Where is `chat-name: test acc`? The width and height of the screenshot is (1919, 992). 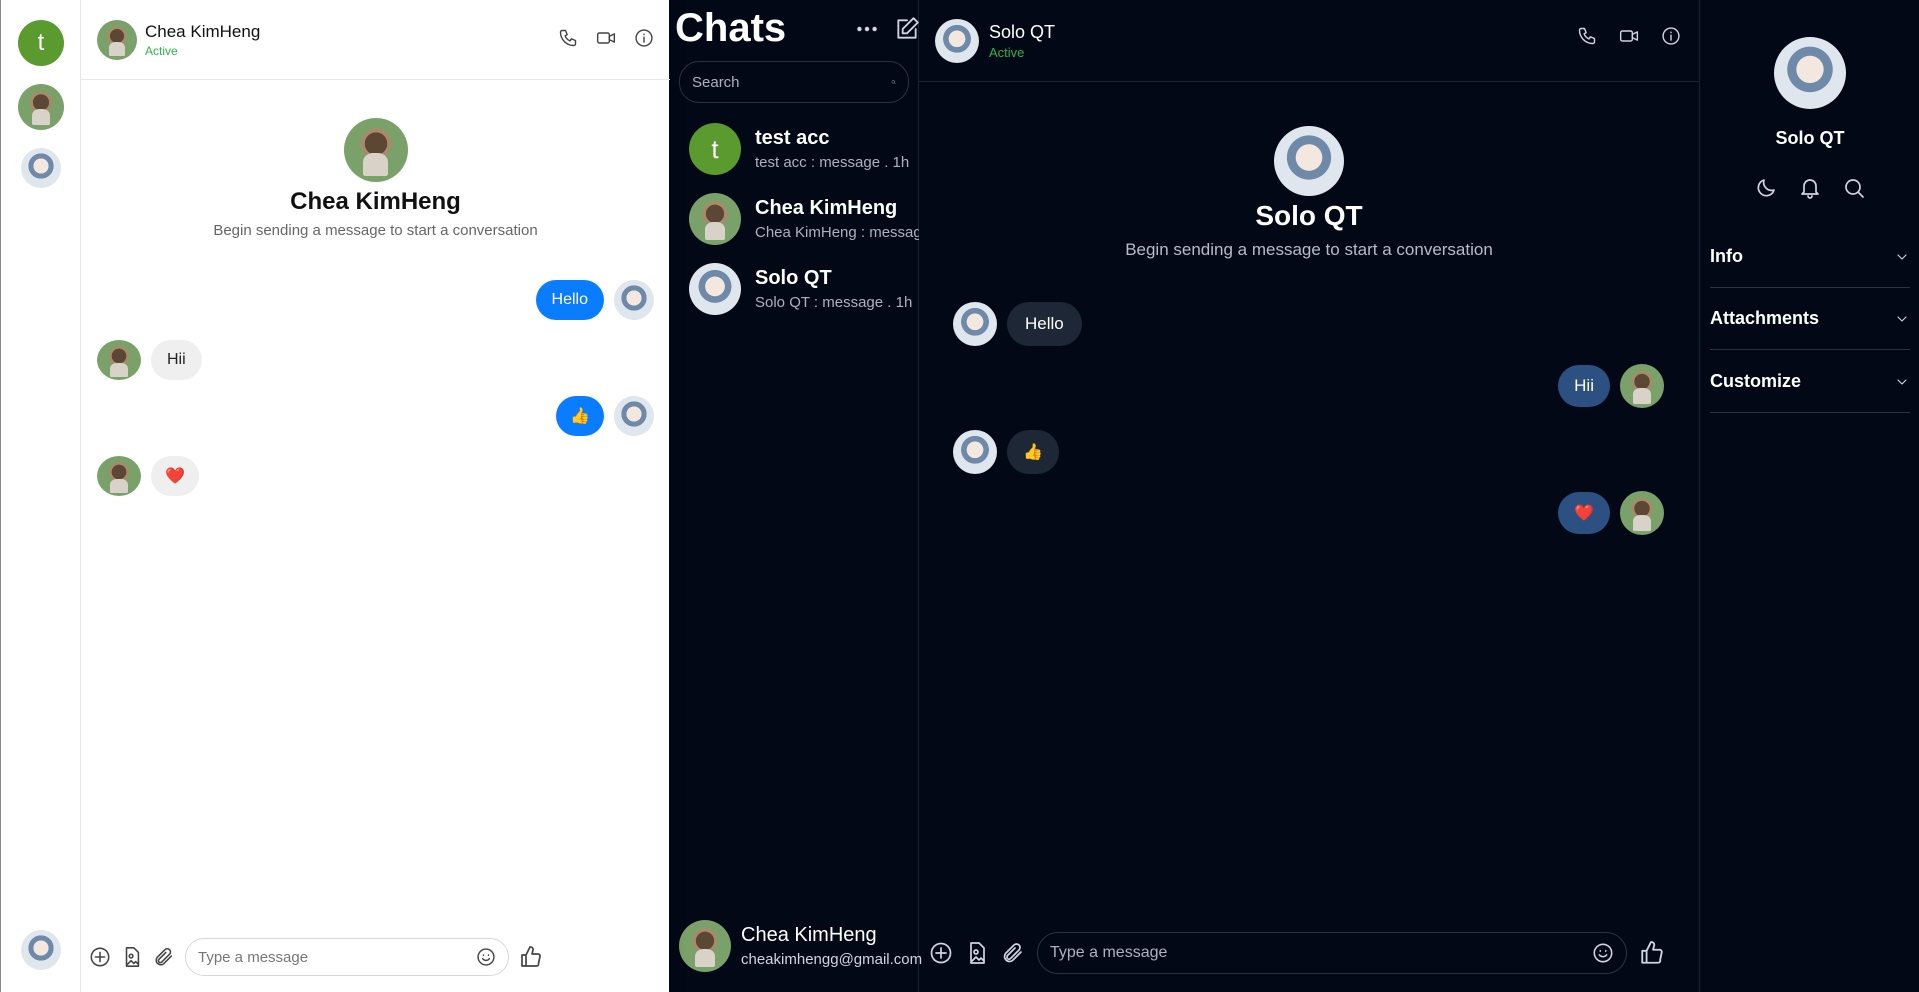 chat-name: test acc is located at coordinates (792, 138).